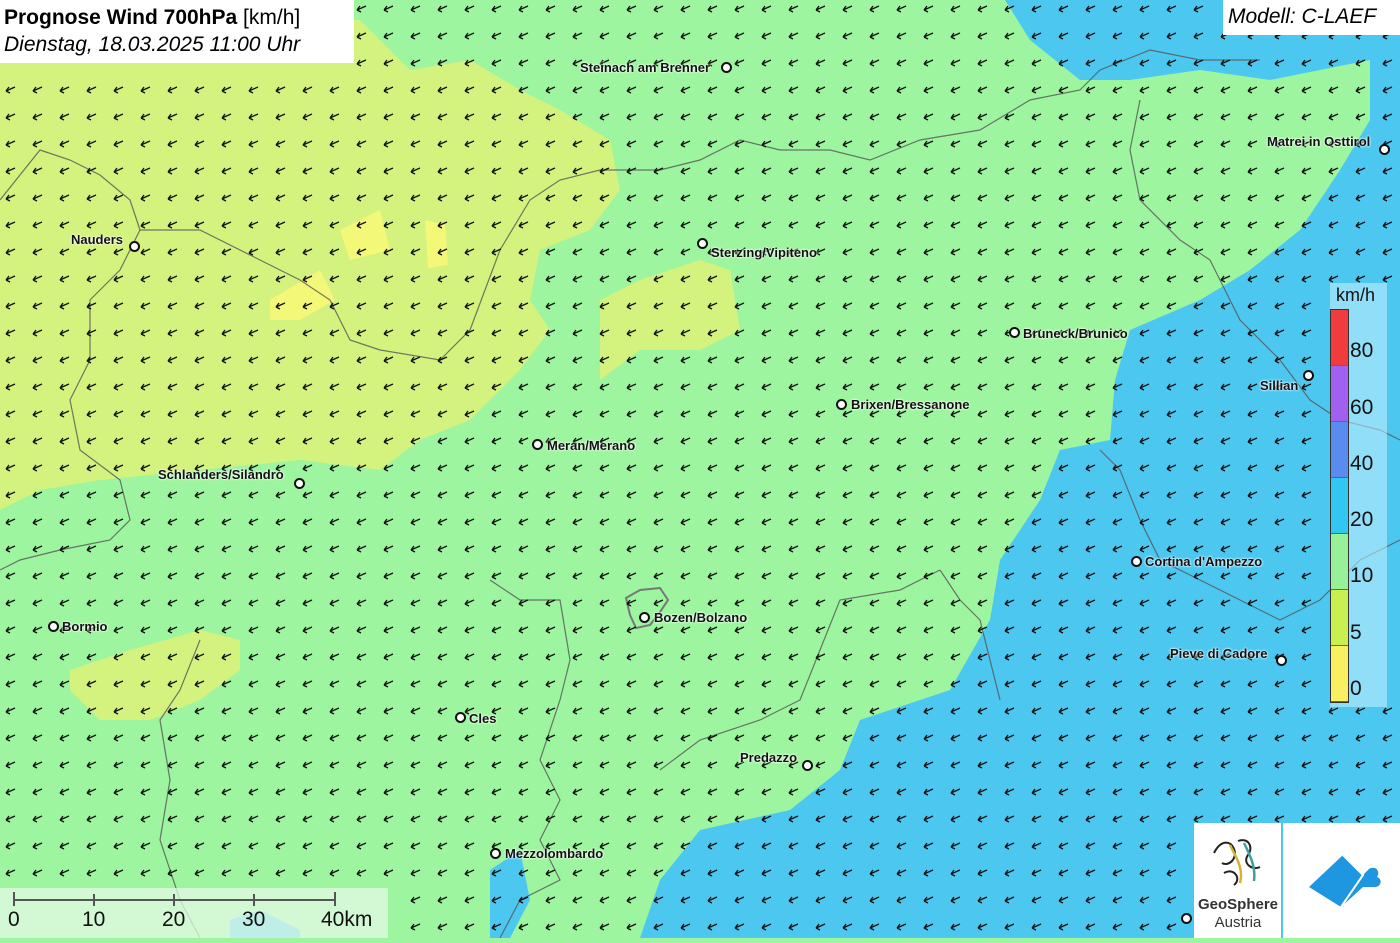 The width and height of the screenshot is (1400, 943). I want to click on legend-label: 40, so click(1362, 463).